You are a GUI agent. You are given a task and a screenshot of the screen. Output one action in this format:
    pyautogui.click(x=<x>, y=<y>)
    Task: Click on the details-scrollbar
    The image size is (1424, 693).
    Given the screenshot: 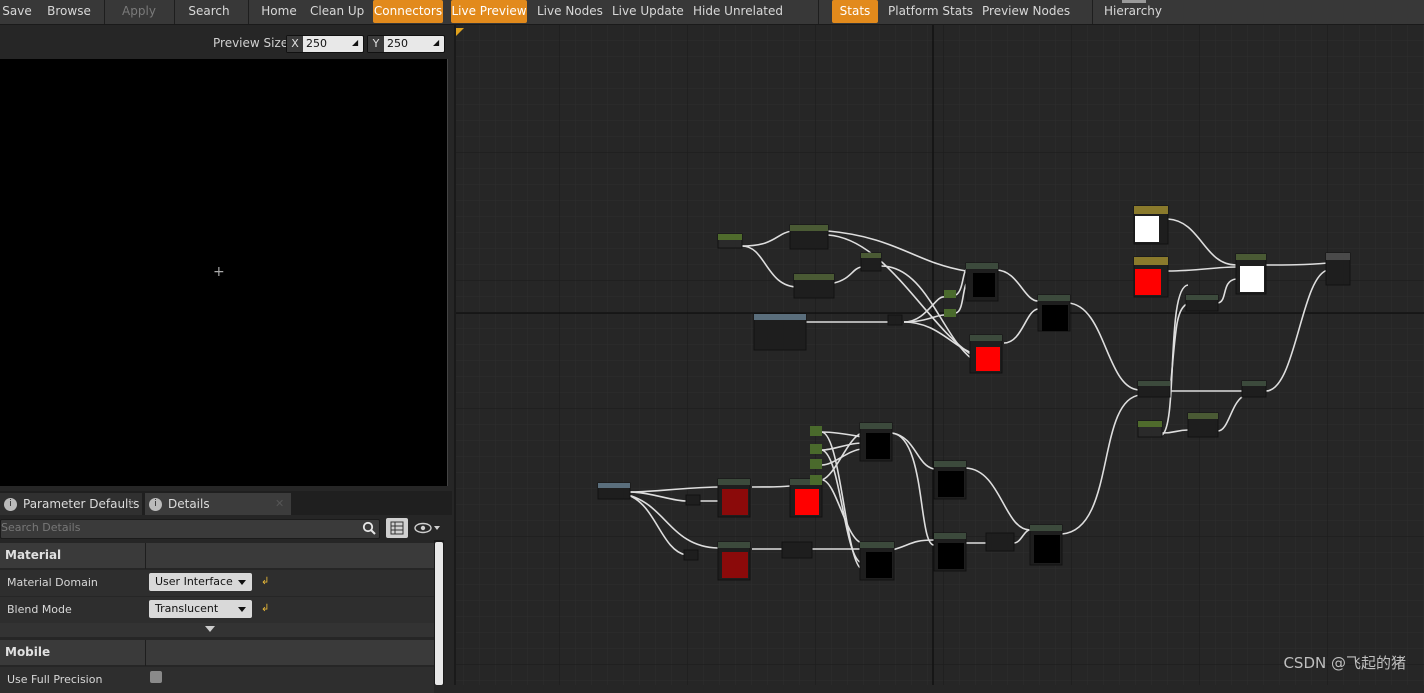 What is the action you would take?
    pyautogui.click(x=439, y=612)
    